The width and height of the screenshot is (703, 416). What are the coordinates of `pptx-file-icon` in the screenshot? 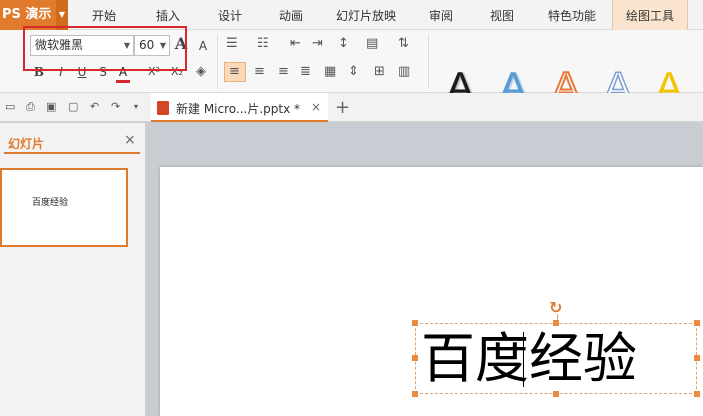 It's located at (163, 108).